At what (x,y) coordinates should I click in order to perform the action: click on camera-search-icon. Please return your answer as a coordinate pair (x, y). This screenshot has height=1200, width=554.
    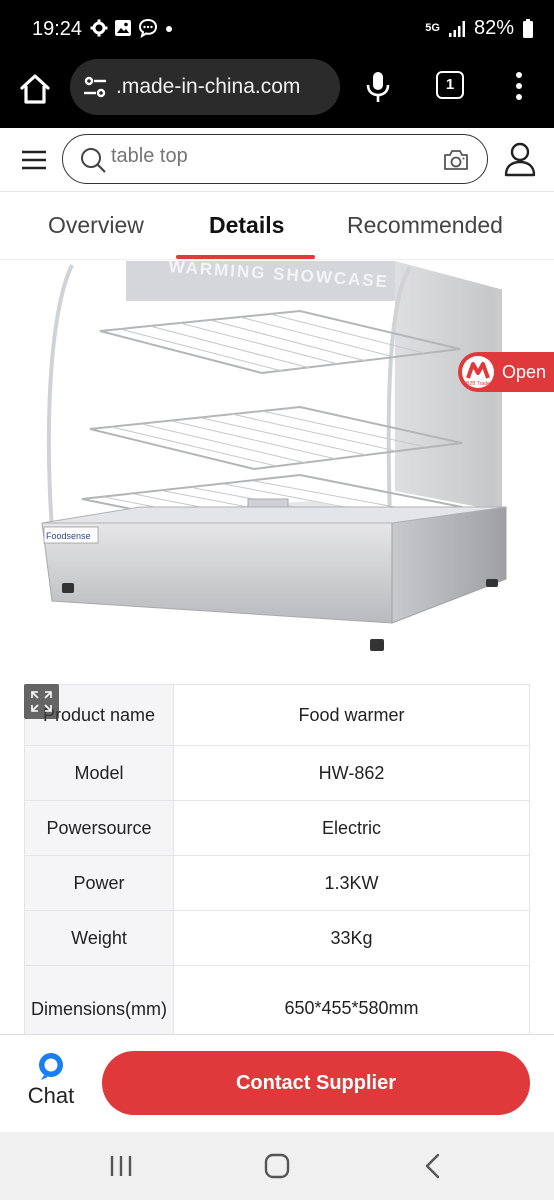
    Looking at the image, I should click on (456, 160).